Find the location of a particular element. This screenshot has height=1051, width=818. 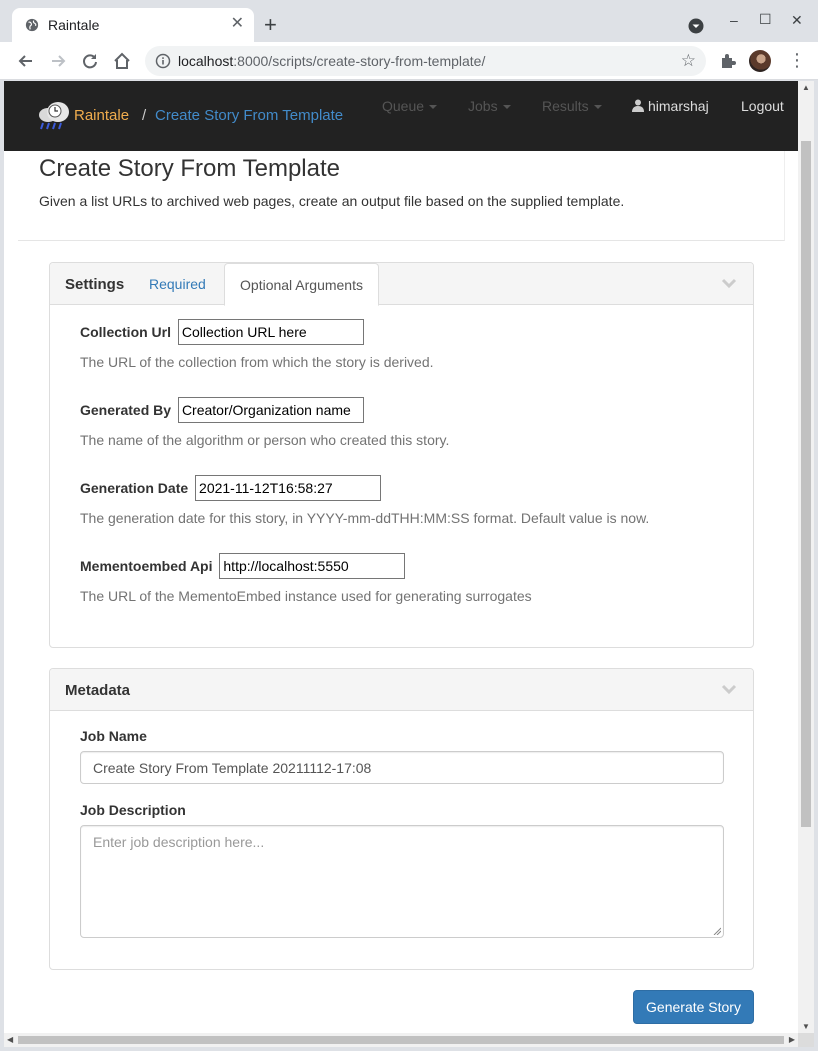

page-title: Create Story From Template is located at coordinates (189, 168).